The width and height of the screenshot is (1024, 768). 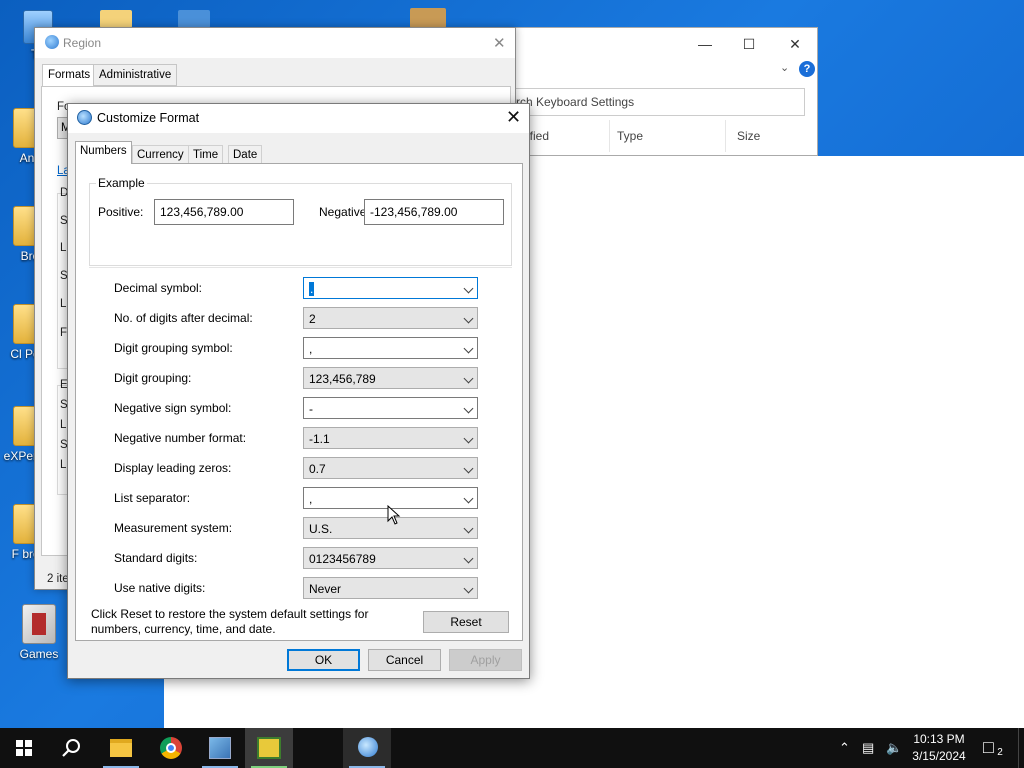 What do you see at coordinates (807, 69) in the screenshot?
I see `help-icon: ?` at bounding box center [807, 69].